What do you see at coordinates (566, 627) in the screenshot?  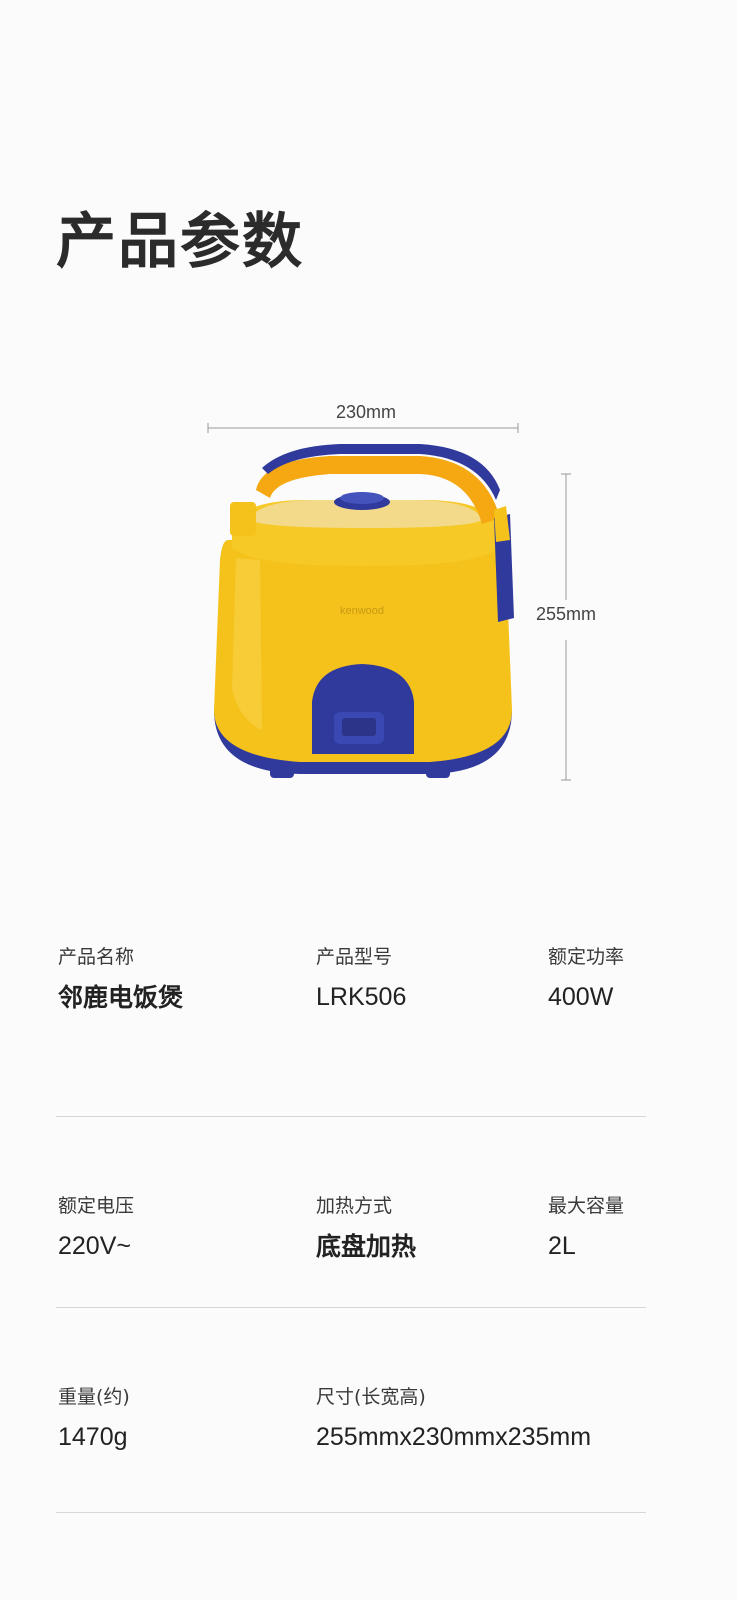 I see `height-dimension: 255mm` at bounding box center [566, 627].